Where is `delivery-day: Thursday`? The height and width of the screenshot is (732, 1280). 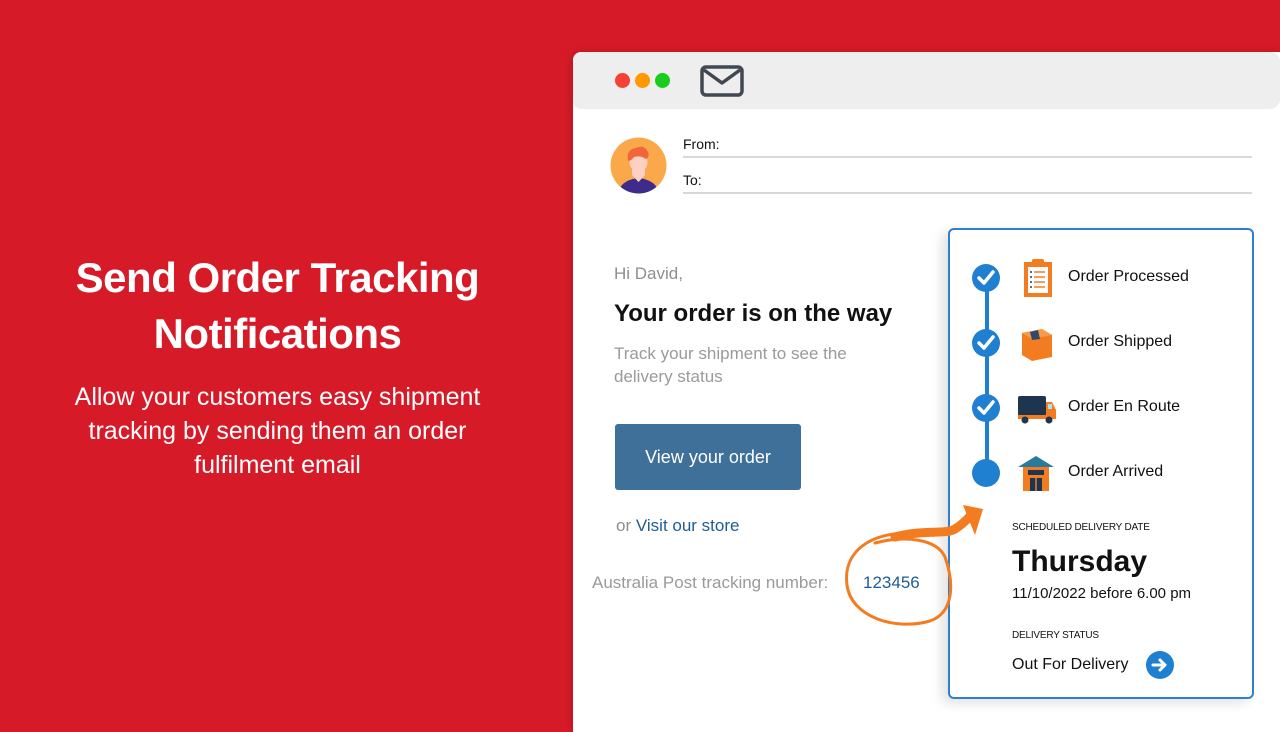
delivery-day: Thursday is located at coordinates (1080, 561).